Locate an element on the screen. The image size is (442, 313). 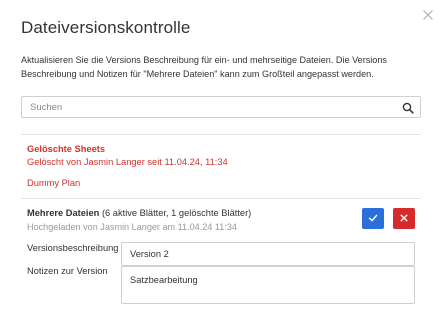
cancel-button is located at coordinates (404, 218).